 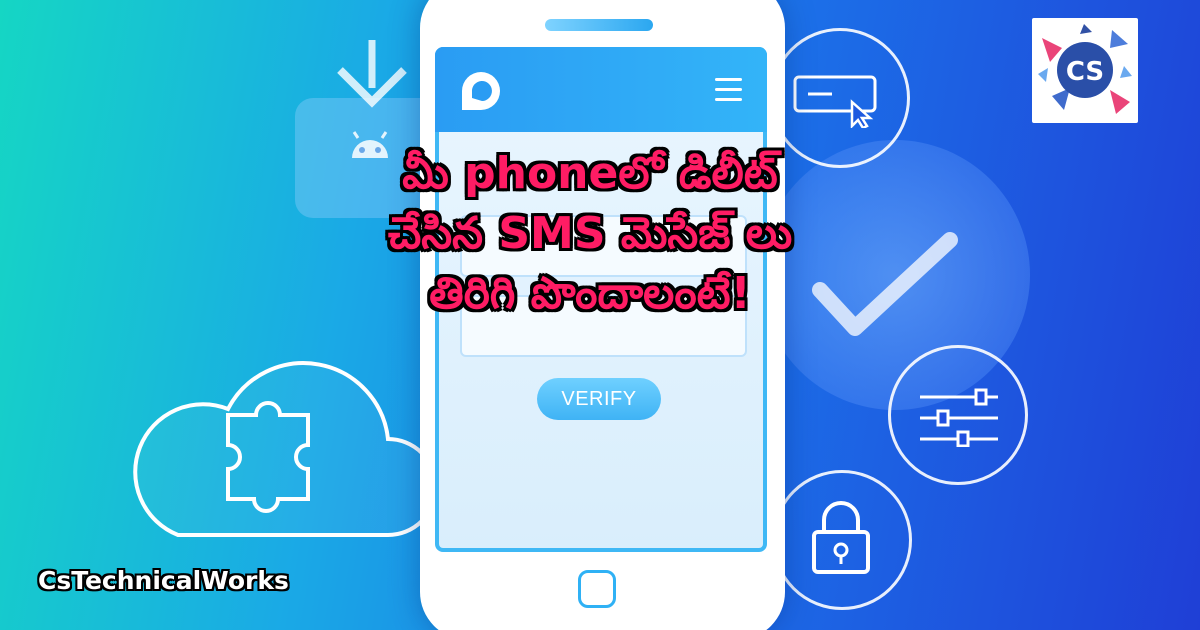 I want to click on channel-logo: CS, so click(x=1085, y=70).